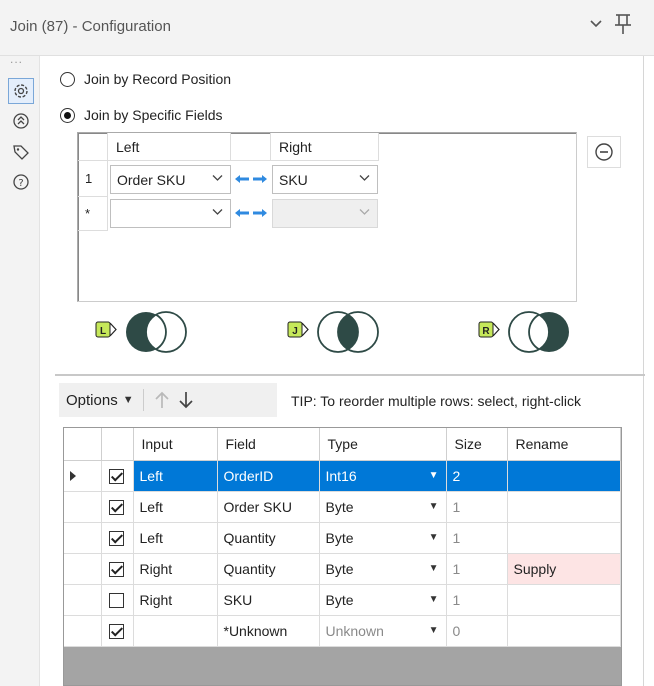 This screenshot has height=686, width=654. I want to click on join-by-fields-label: Join by Specific Fields, so click(153, 115).